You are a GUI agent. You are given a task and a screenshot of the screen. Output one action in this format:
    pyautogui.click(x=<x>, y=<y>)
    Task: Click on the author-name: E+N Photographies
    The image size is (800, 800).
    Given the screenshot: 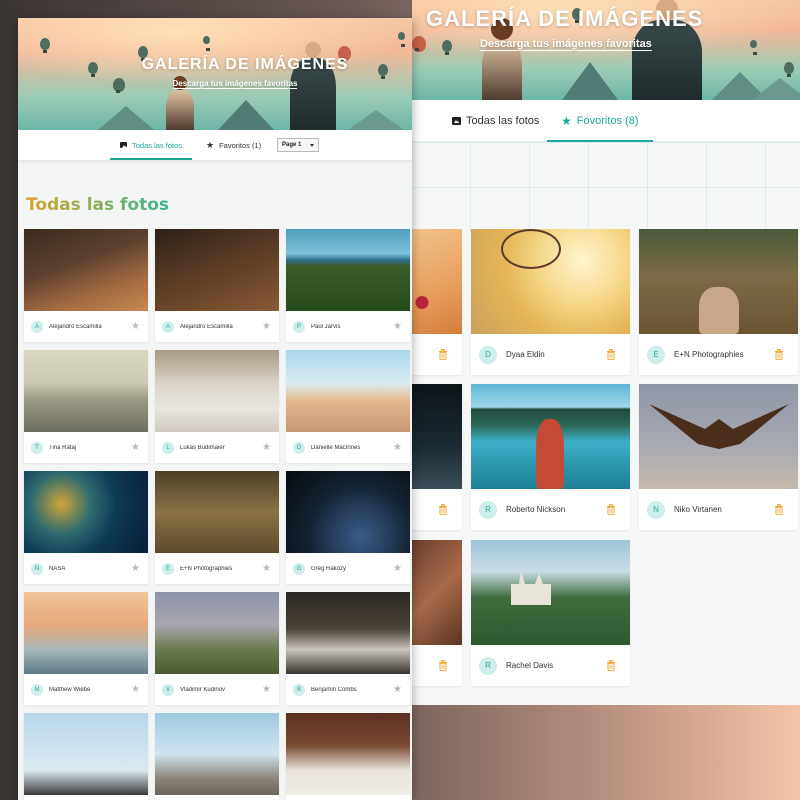 What is the action you would take?
    pyautogui.click(x=206, y=568)
    